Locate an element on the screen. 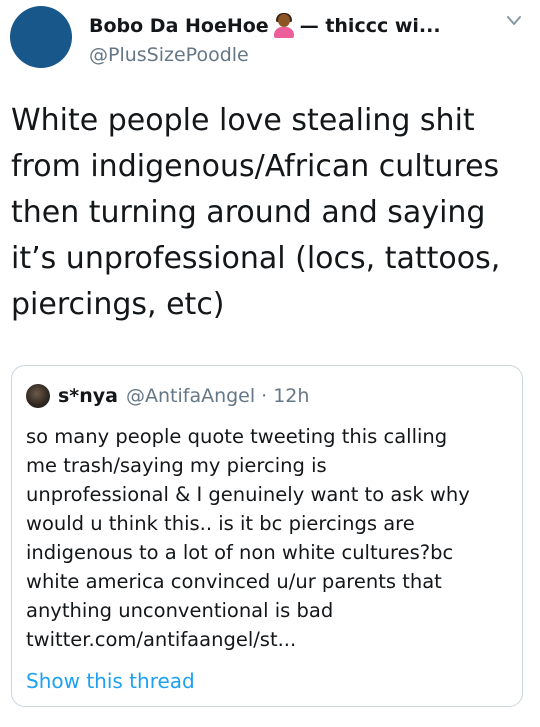 Image resolution: width=540 pixels, height=727 pixels. show-this-thread-link: Show this thread is located at coordinates (110, 681).